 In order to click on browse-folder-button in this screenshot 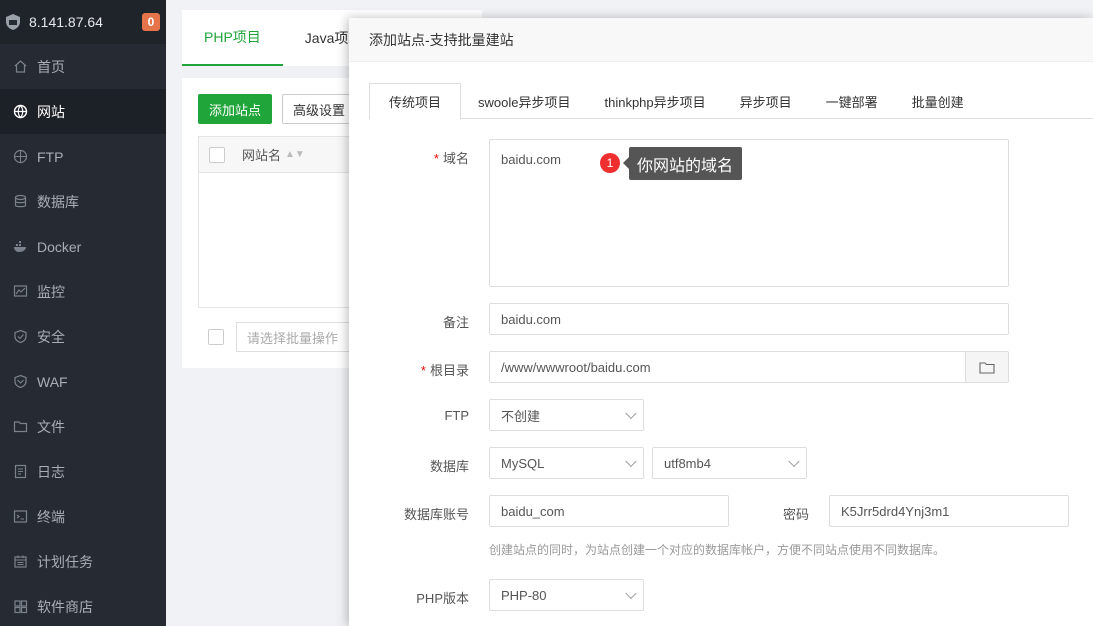, I will do `click(986, 367)`.